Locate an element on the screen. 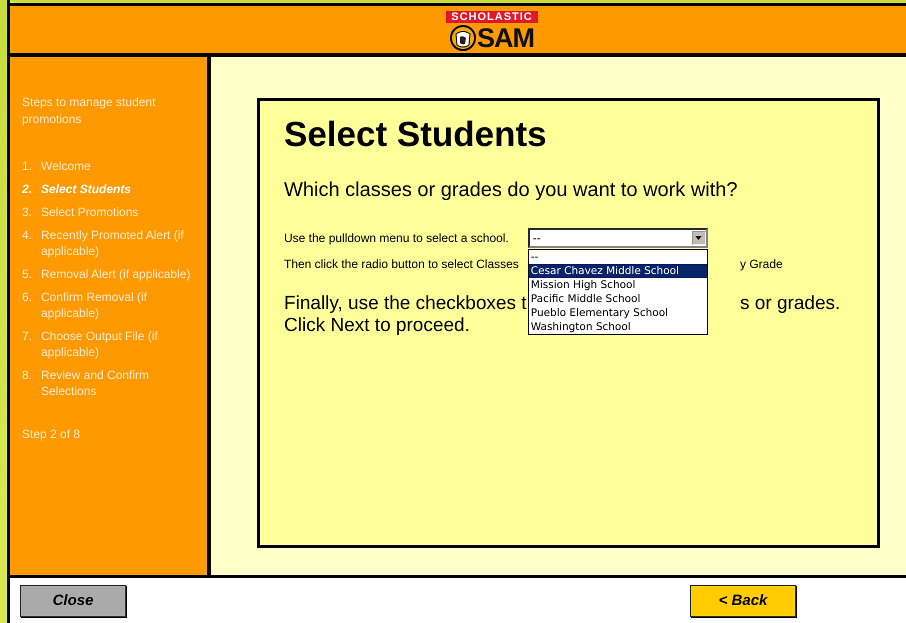 This screenshot has height=623, width=906. school-dropdown: -- is located at coordinates (618, 238).